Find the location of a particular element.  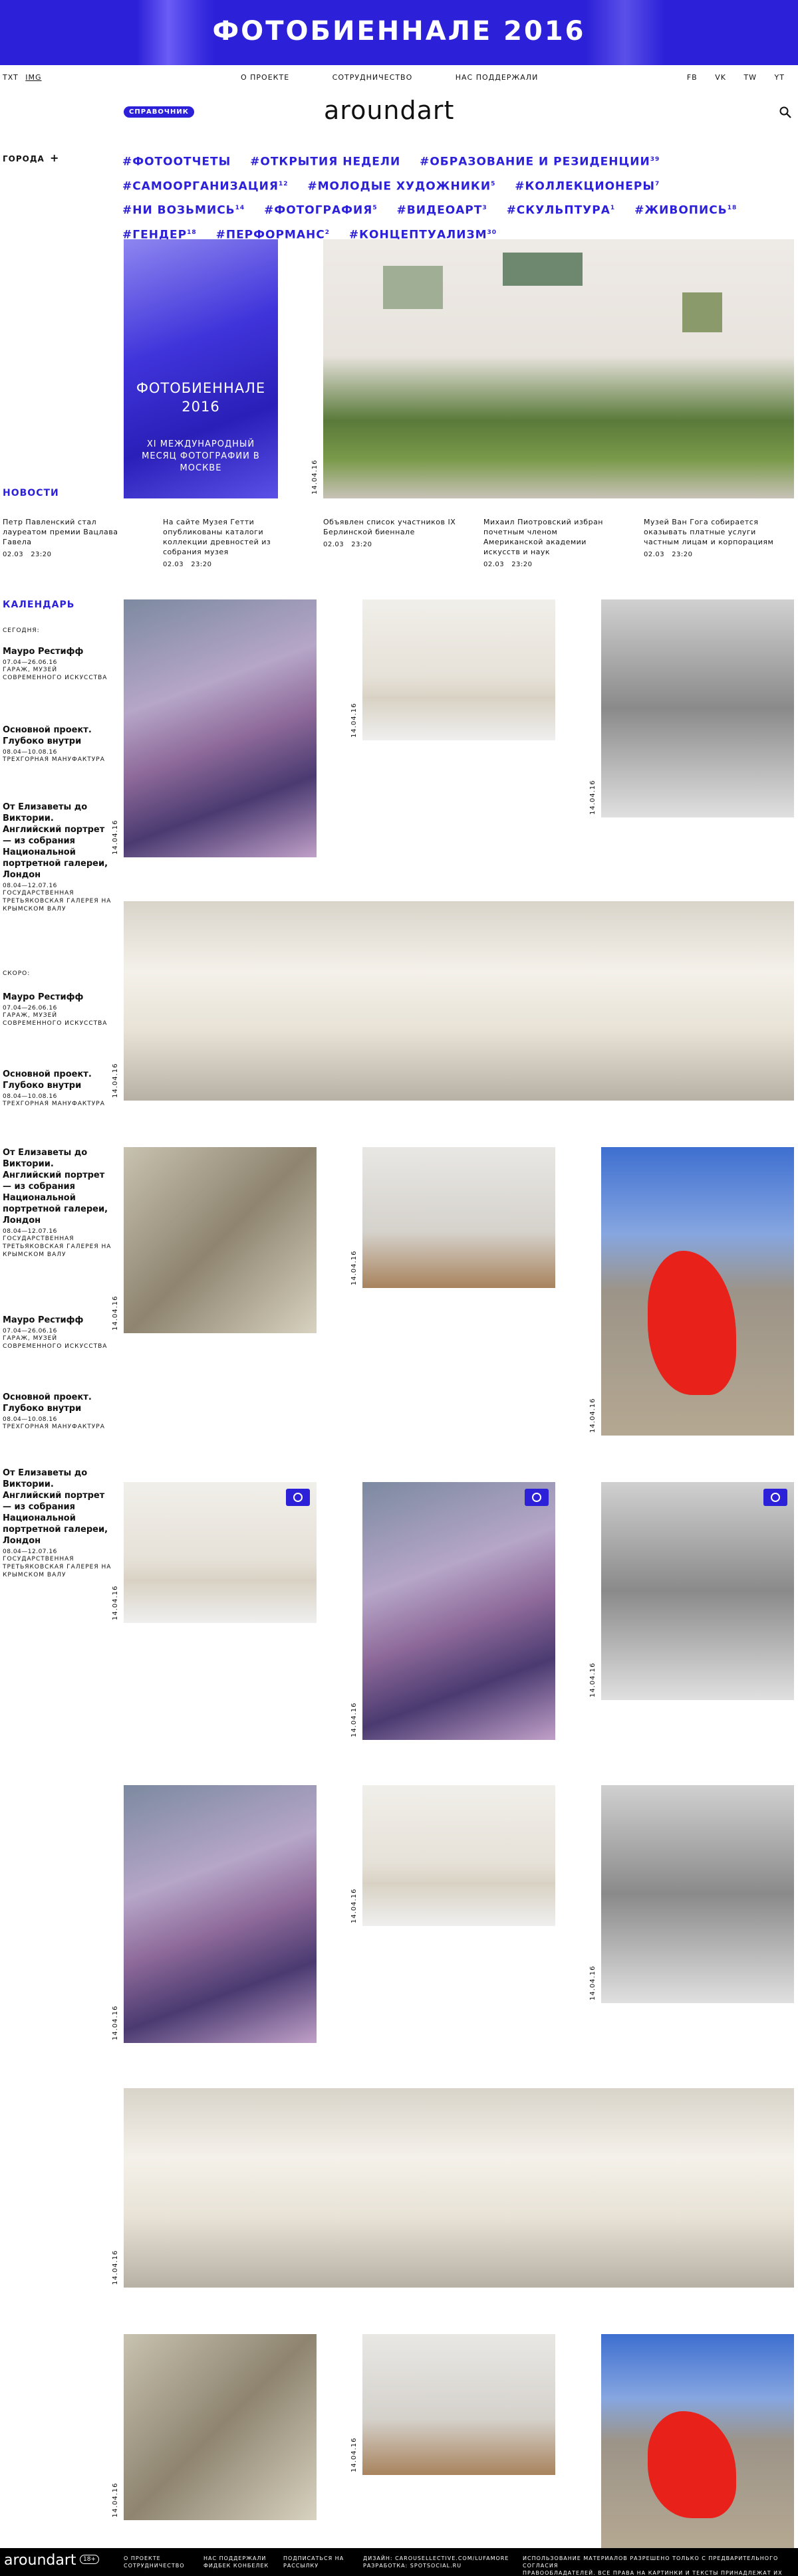

gallery-room-photo is located at coordinates (558, 368).